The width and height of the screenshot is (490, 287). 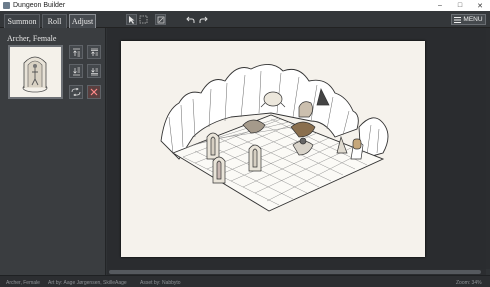 I want to click on undo-button, so click(x=190, y=19).